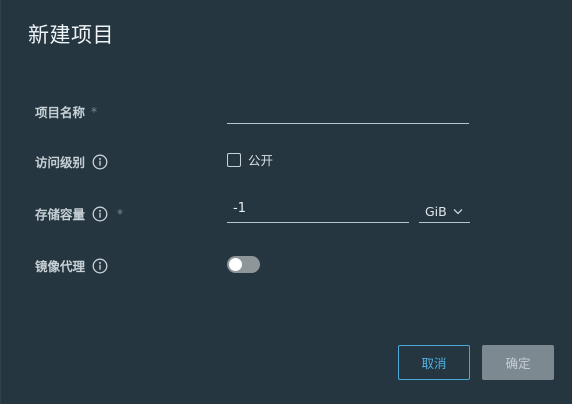  What do you see at coordinates (71, 35) in the screenshot?
I see `dialog-title: 新建项目` at bounding box center [71, 35].